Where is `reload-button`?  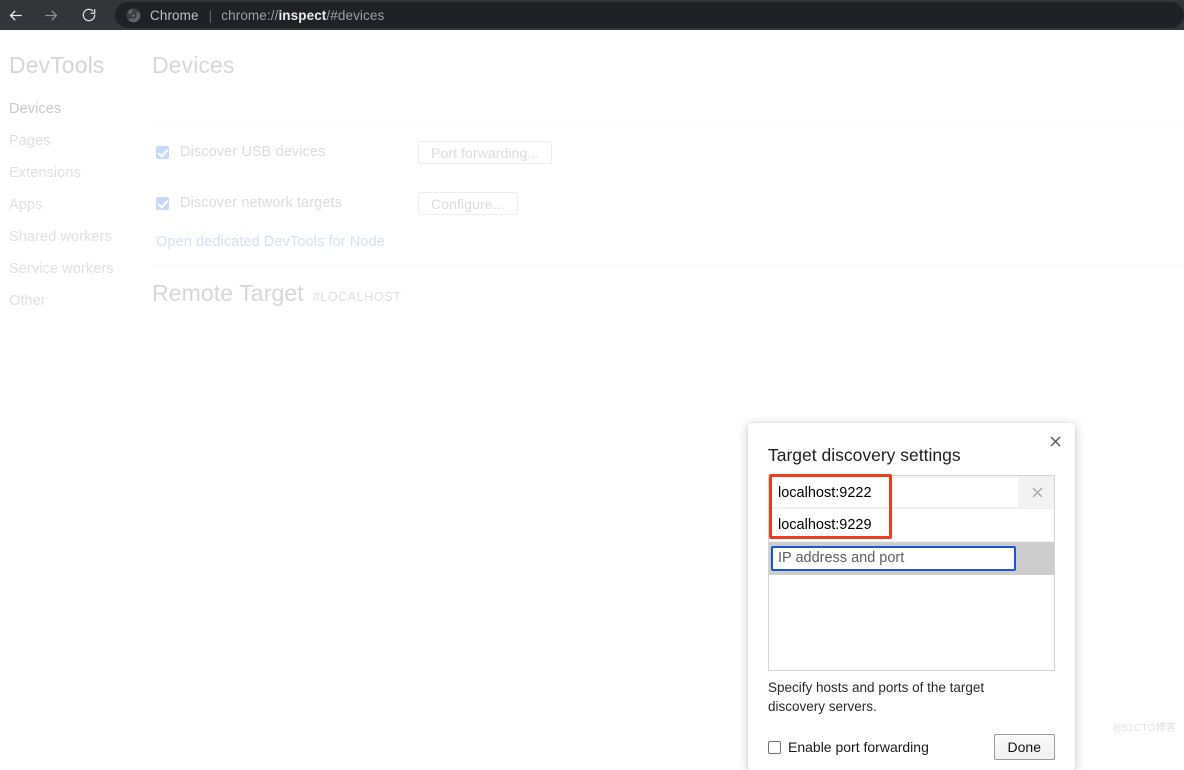
reload-button is located at coordinates (89, 15).